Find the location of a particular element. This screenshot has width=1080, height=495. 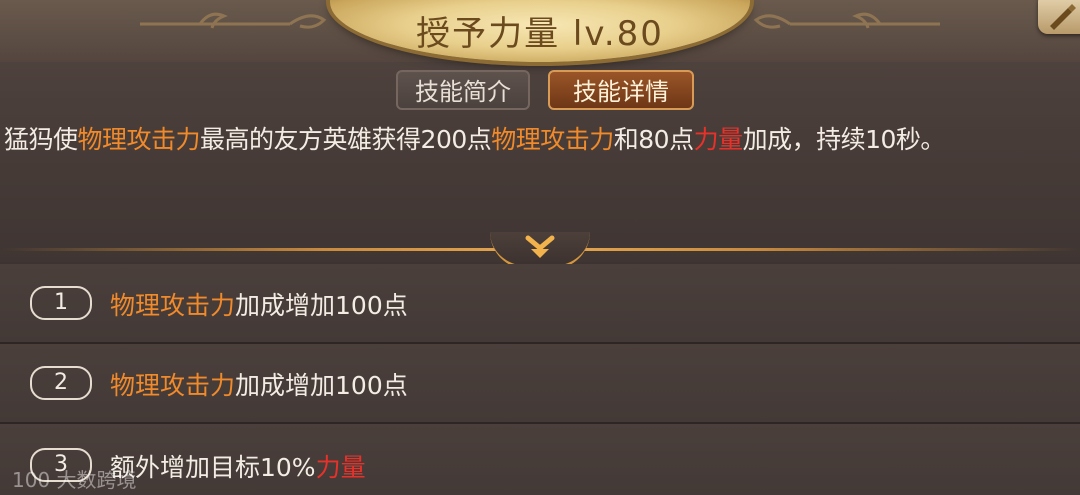

upgrade-number-badge: 2 is located at coordinates (61, 383).